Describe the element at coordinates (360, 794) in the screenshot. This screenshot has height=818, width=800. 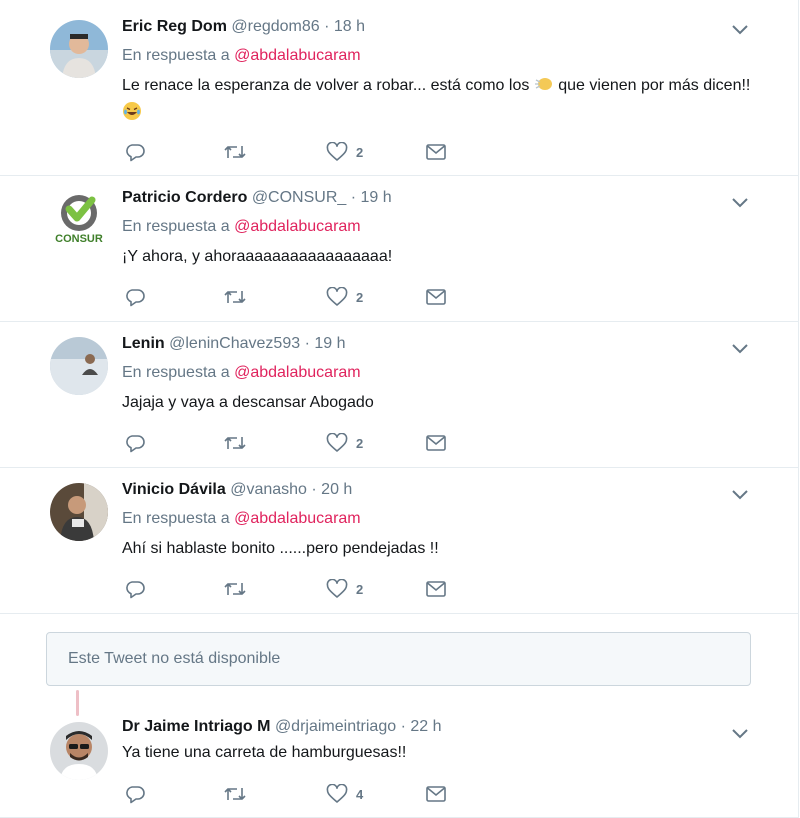
I see `like-count: 4` at that location.